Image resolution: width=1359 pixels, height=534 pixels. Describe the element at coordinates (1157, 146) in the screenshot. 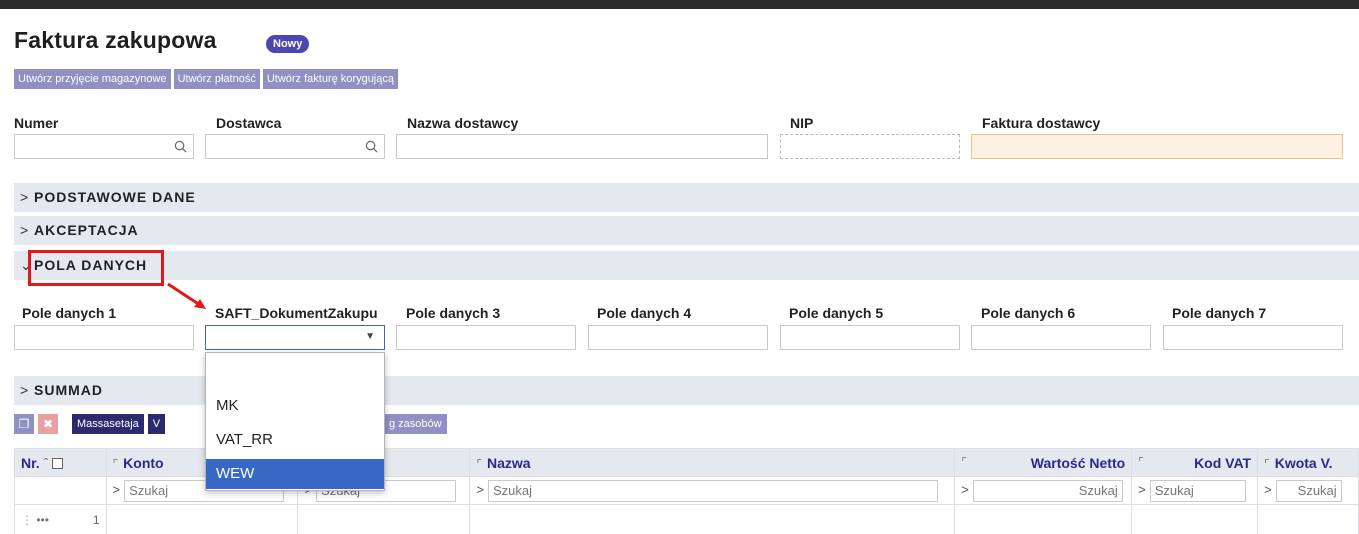

I see `faktura-dostawcy-input` at that location.